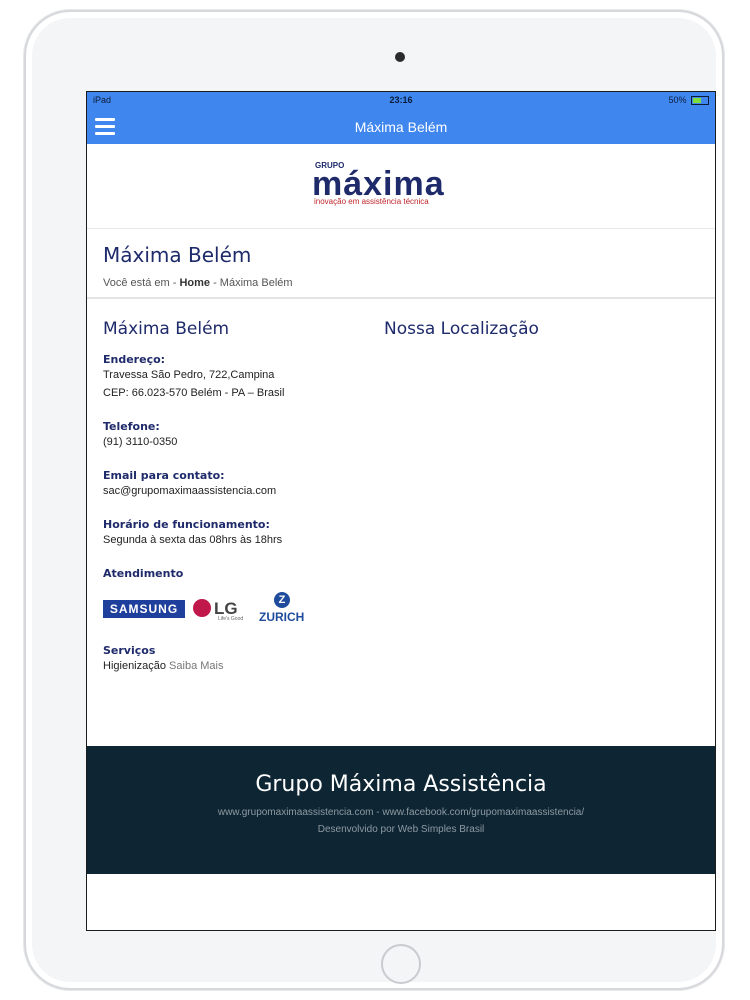 This screenshot has width=750, height=1000. Describe the element at coordinates (166, 329) in the screenshot. I see `store-heading: Máxima Belém` at that location.